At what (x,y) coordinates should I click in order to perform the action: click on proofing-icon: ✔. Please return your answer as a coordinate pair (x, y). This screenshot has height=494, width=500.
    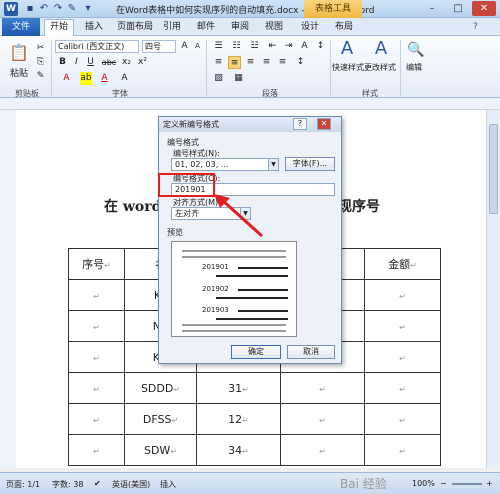
    Looking at the image, I should click on (97, 483).